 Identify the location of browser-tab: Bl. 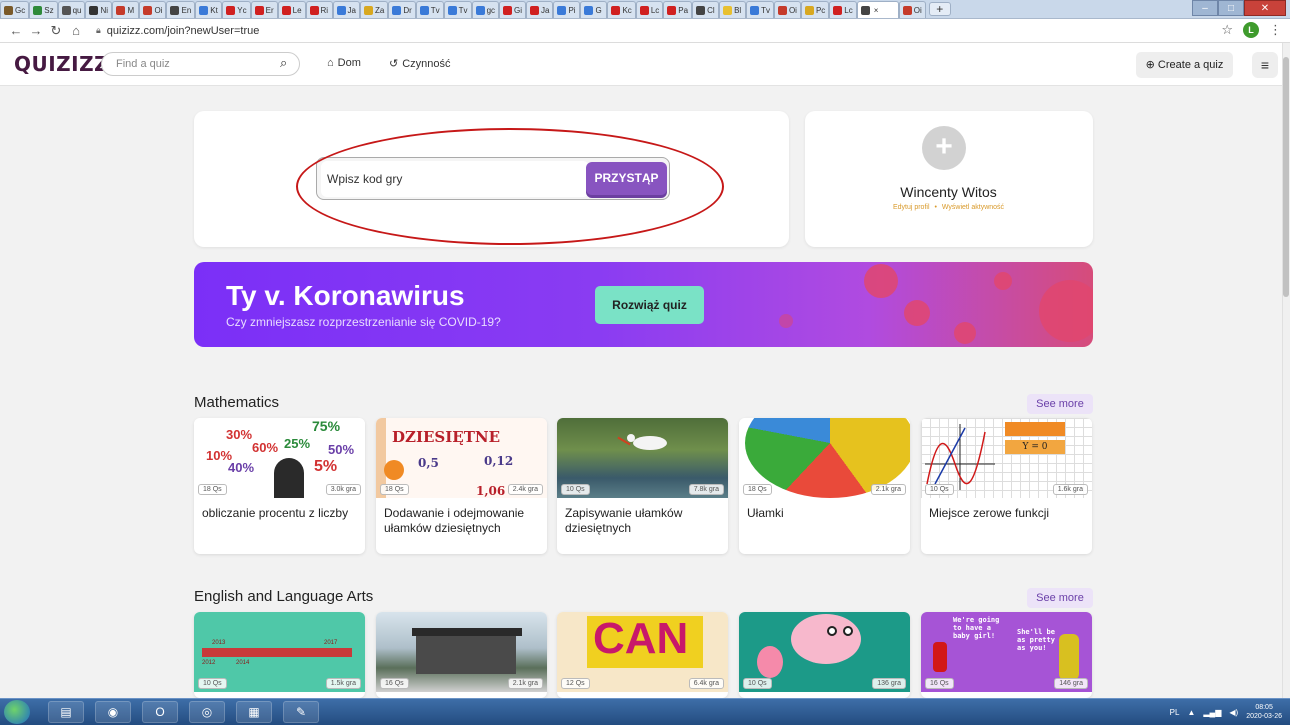
(733, 9).